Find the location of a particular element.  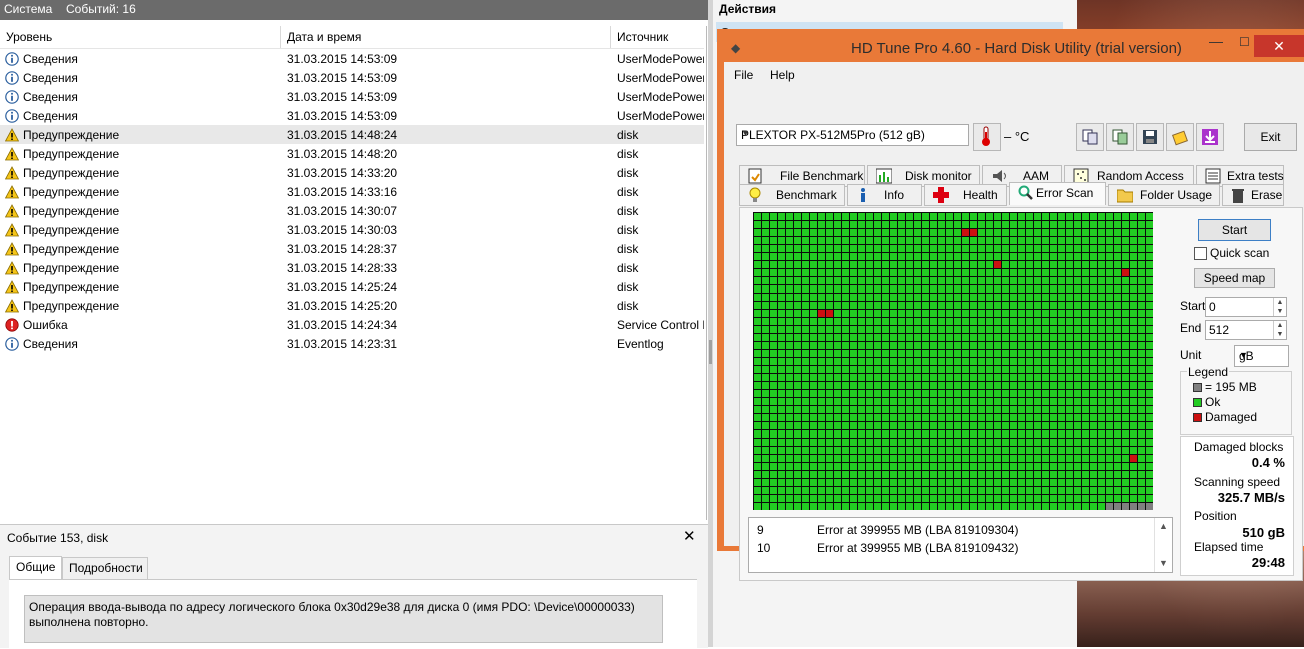

column-header-date: Дата и время is located at coordinates (324, 37).